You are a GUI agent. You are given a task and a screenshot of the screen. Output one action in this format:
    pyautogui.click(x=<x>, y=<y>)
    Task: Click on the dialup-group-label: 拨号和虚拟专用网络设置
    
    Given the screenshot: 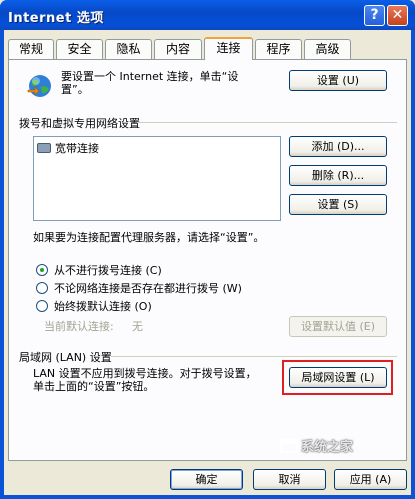 What is the action you would take?
    pyautogui.click(x=79, y=123)
    